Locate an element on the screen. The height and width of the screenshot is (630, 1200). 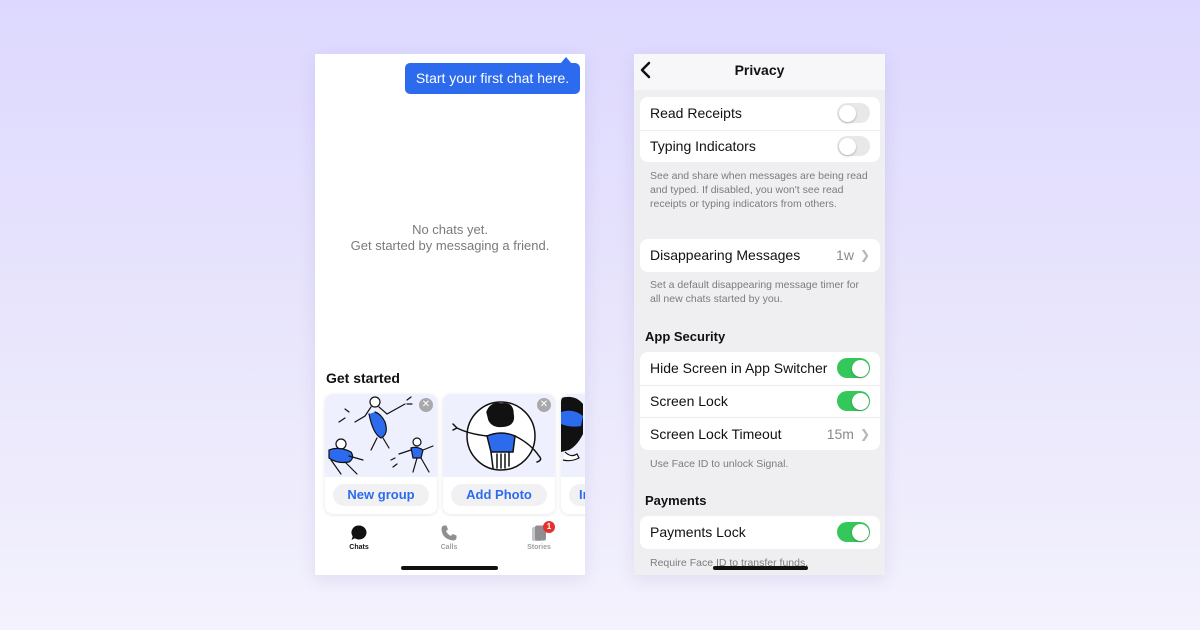
payments-lock-row: Payments Lock is located at coordinates (760, 532).